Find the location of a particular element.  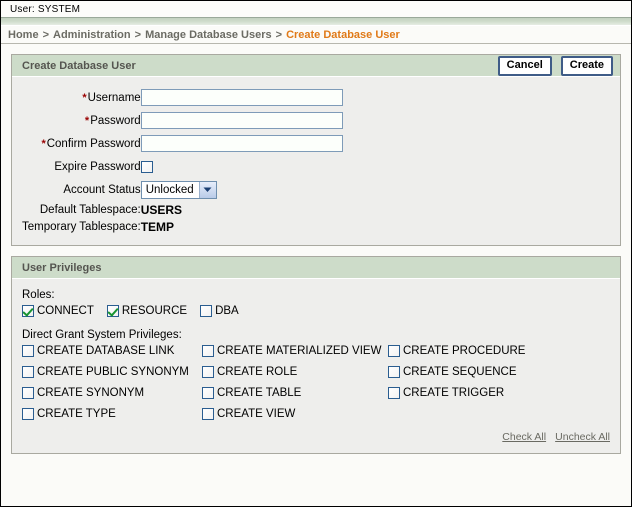

expire-password-label-cell: Expire Password is located at coordinates (81, 166).